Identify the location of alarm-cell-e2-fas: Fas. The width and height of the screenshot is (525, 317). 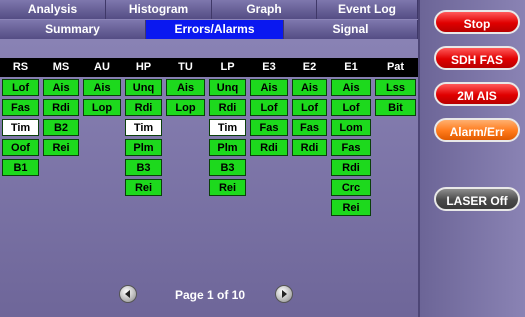
(309, 127).